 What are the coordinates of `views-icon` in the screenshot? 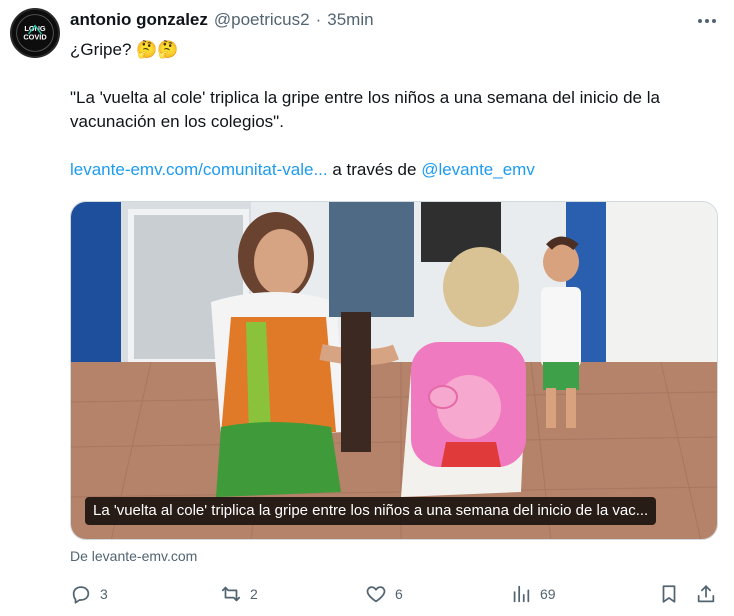 It's located at (521, 594).